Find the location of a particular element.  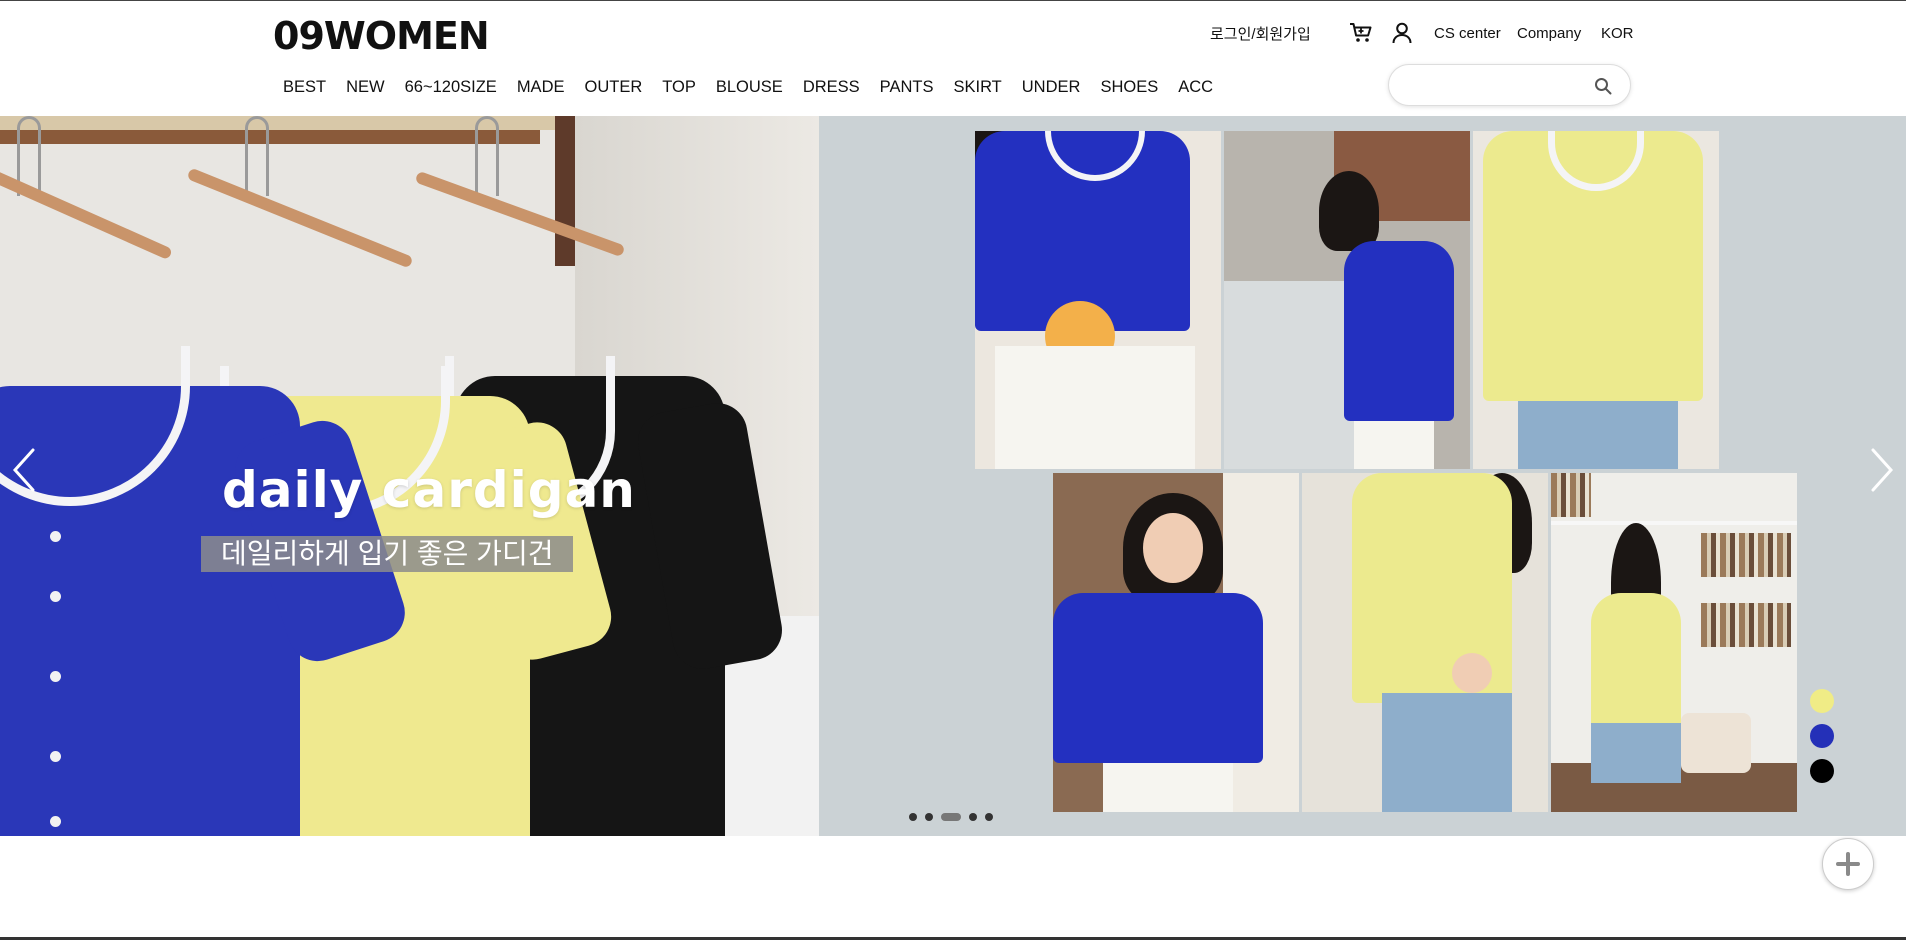

collage-photo-yellow-front is located at coordinates (1596, 300).